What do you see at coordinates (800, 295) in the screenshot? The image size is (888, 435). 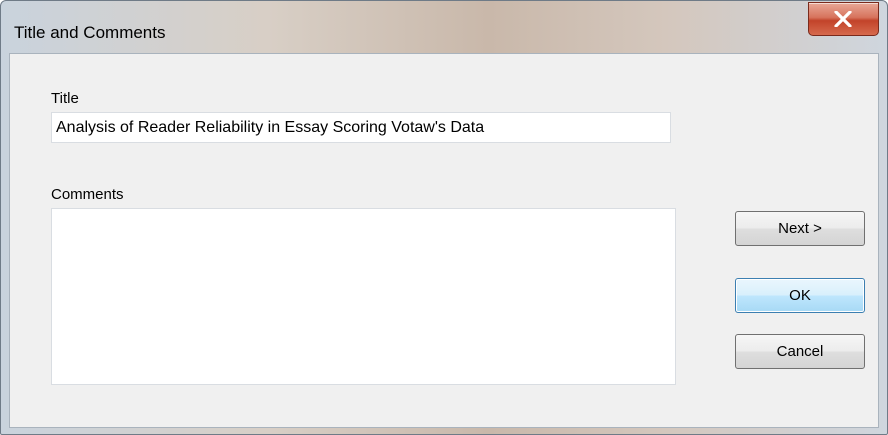 I see `ok-button: OK` at bounding box center [800, 295].